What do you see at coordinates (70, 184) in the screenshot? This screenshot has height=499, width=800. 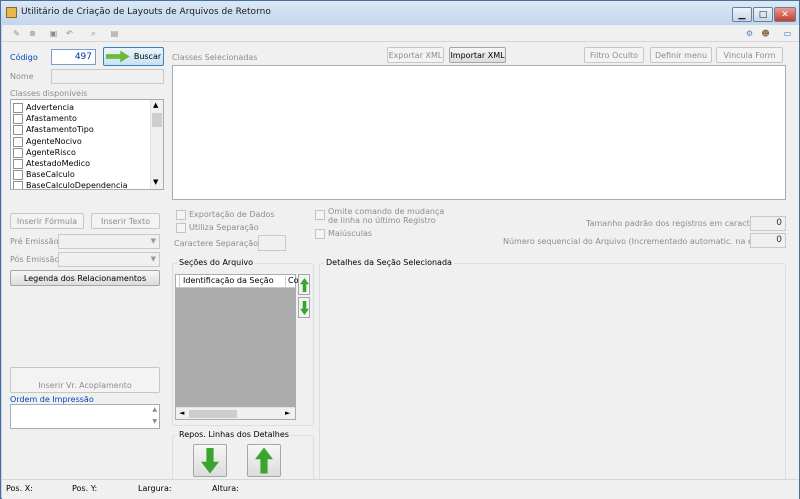 I see `list-item: BaseCalculoDependencia` at bounding box center [70, 184].